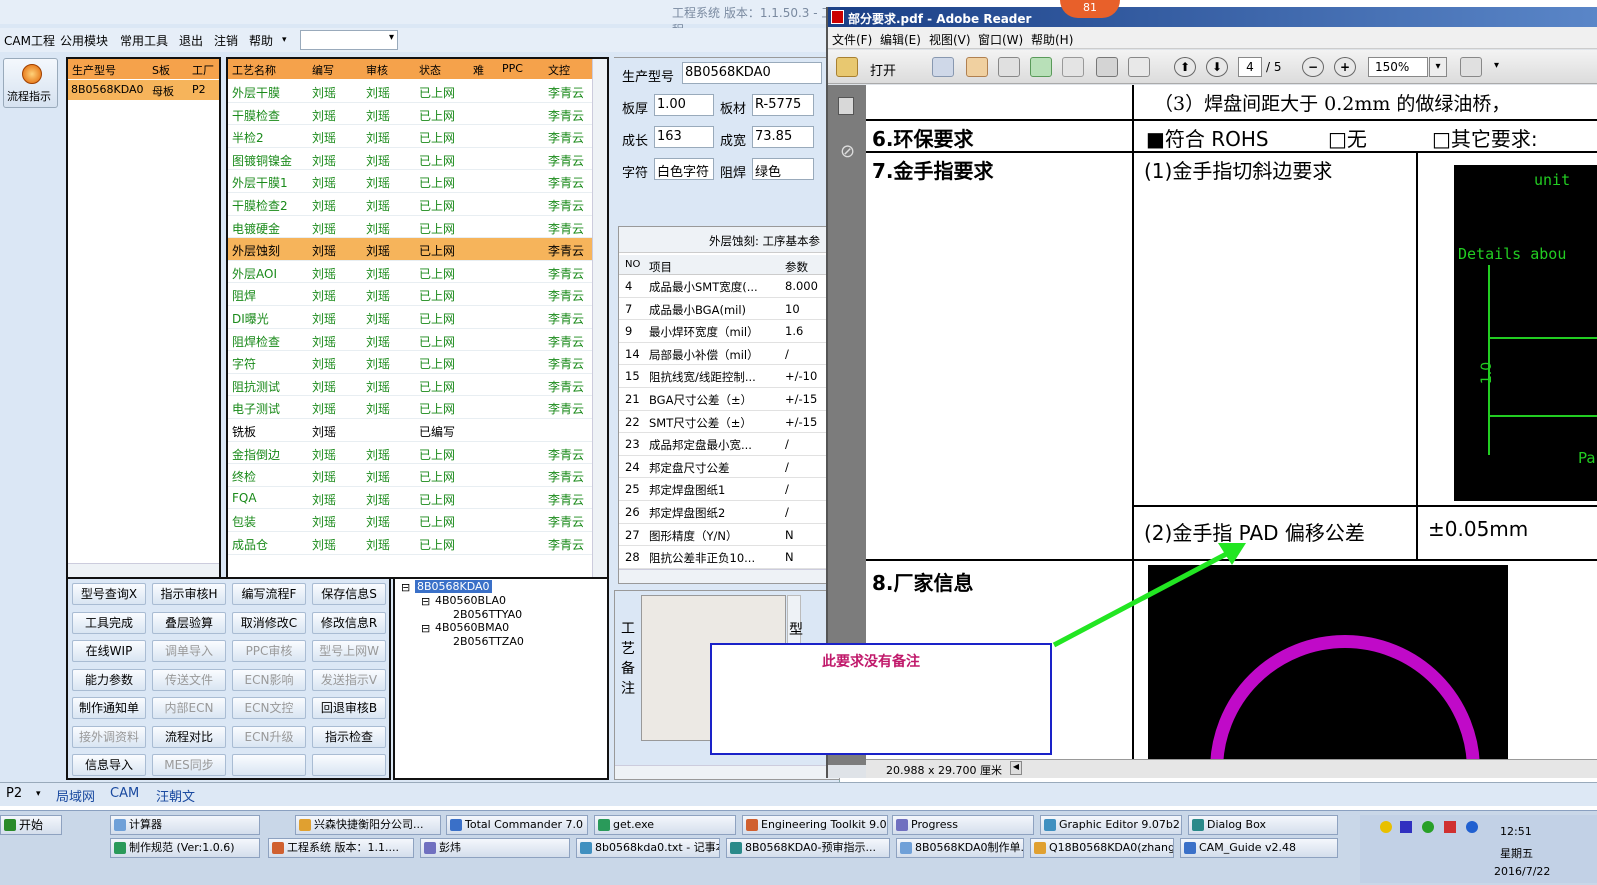 The image size is (1597, 885). I want to click on save-icon, so click(1073, 67).